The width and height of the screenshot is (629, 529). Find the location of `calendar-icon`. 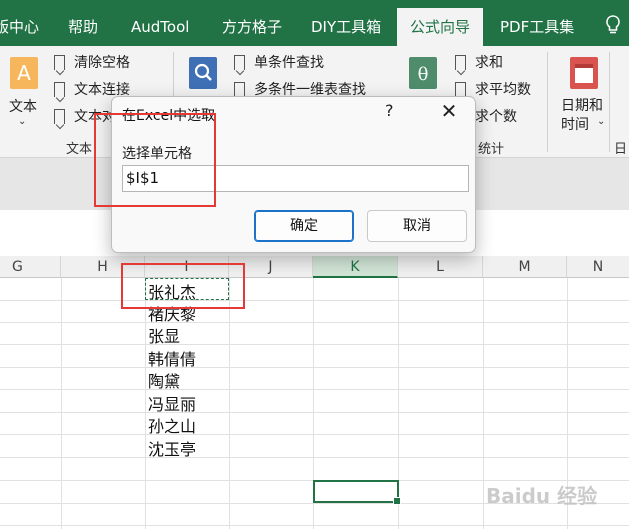

calendar-icon is located at coordinates (584, 73).